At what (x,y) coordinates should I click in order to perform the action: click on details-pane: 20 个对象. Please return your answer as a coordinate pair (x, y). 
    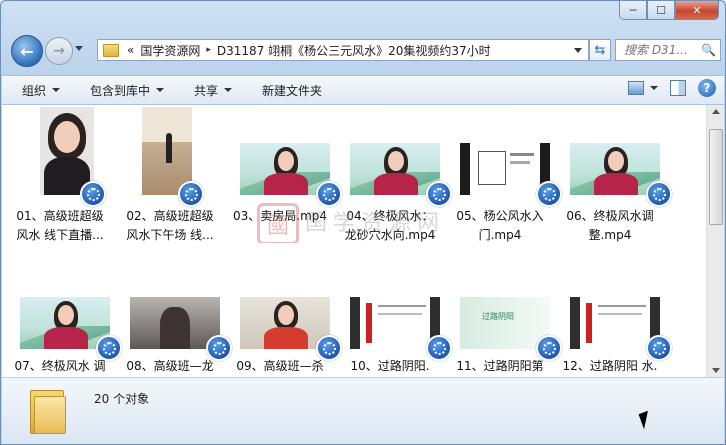
    Looking at the image, I should click on (363, 410).